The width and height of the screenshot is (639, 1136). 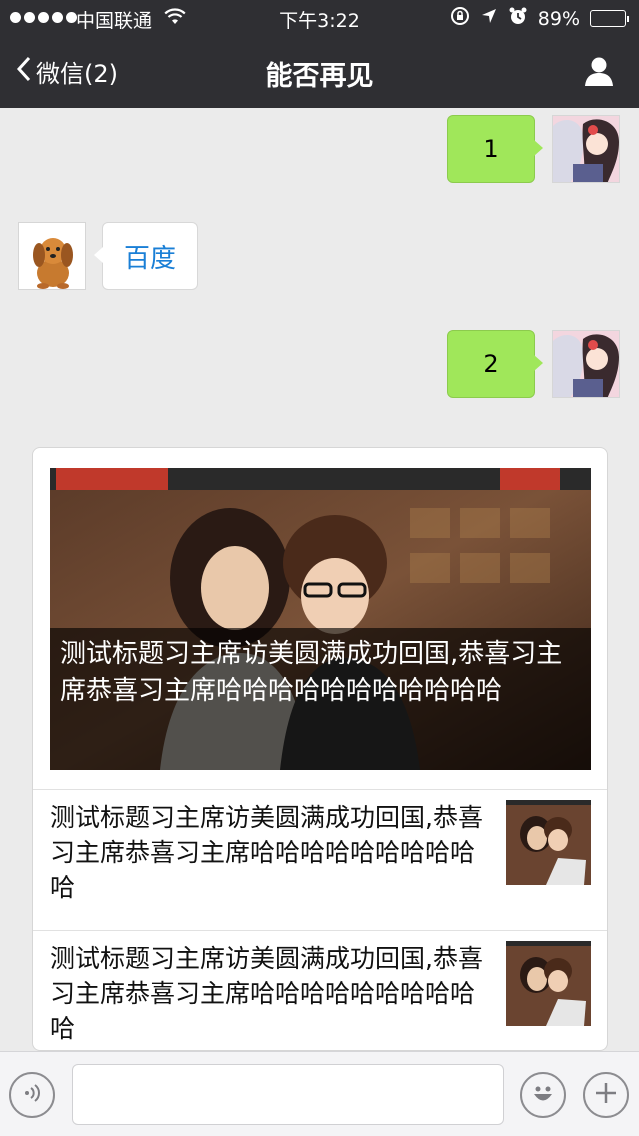 I want to click on voice-button, so click(x=32, y=1095).